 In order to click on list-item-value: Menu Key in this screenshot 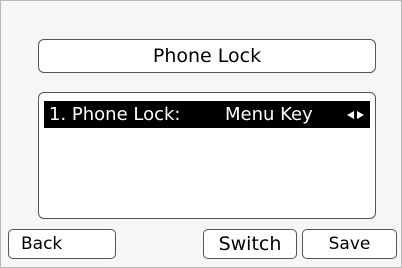, I will do `click(269, 114)`.